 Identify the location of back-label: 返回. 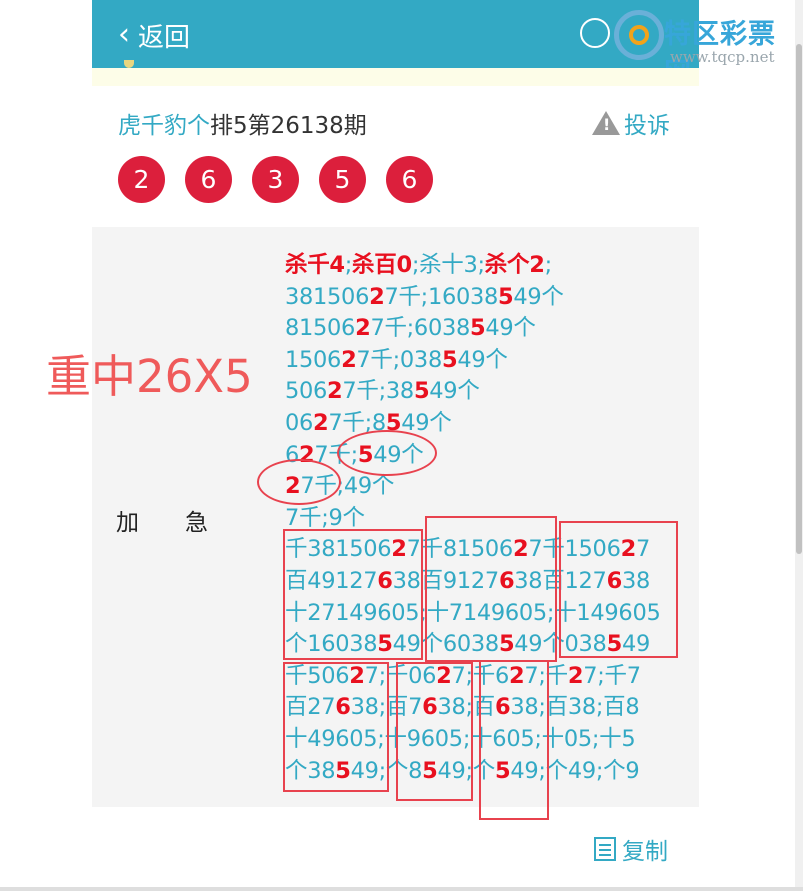
(164, 37).